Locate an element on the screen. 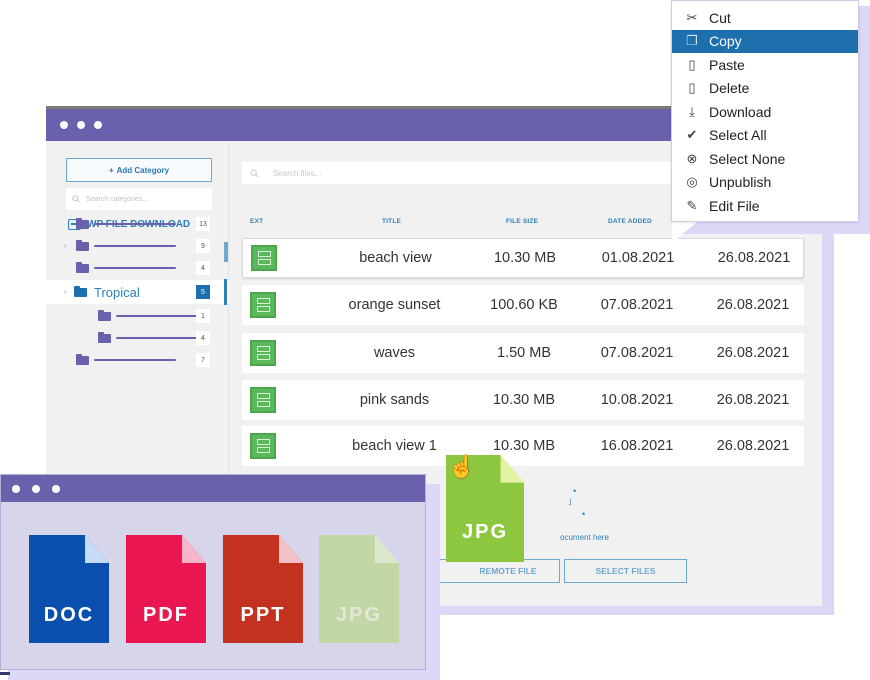  menu-item-copy: ❐ Copy is located at coordinates (765, 41).